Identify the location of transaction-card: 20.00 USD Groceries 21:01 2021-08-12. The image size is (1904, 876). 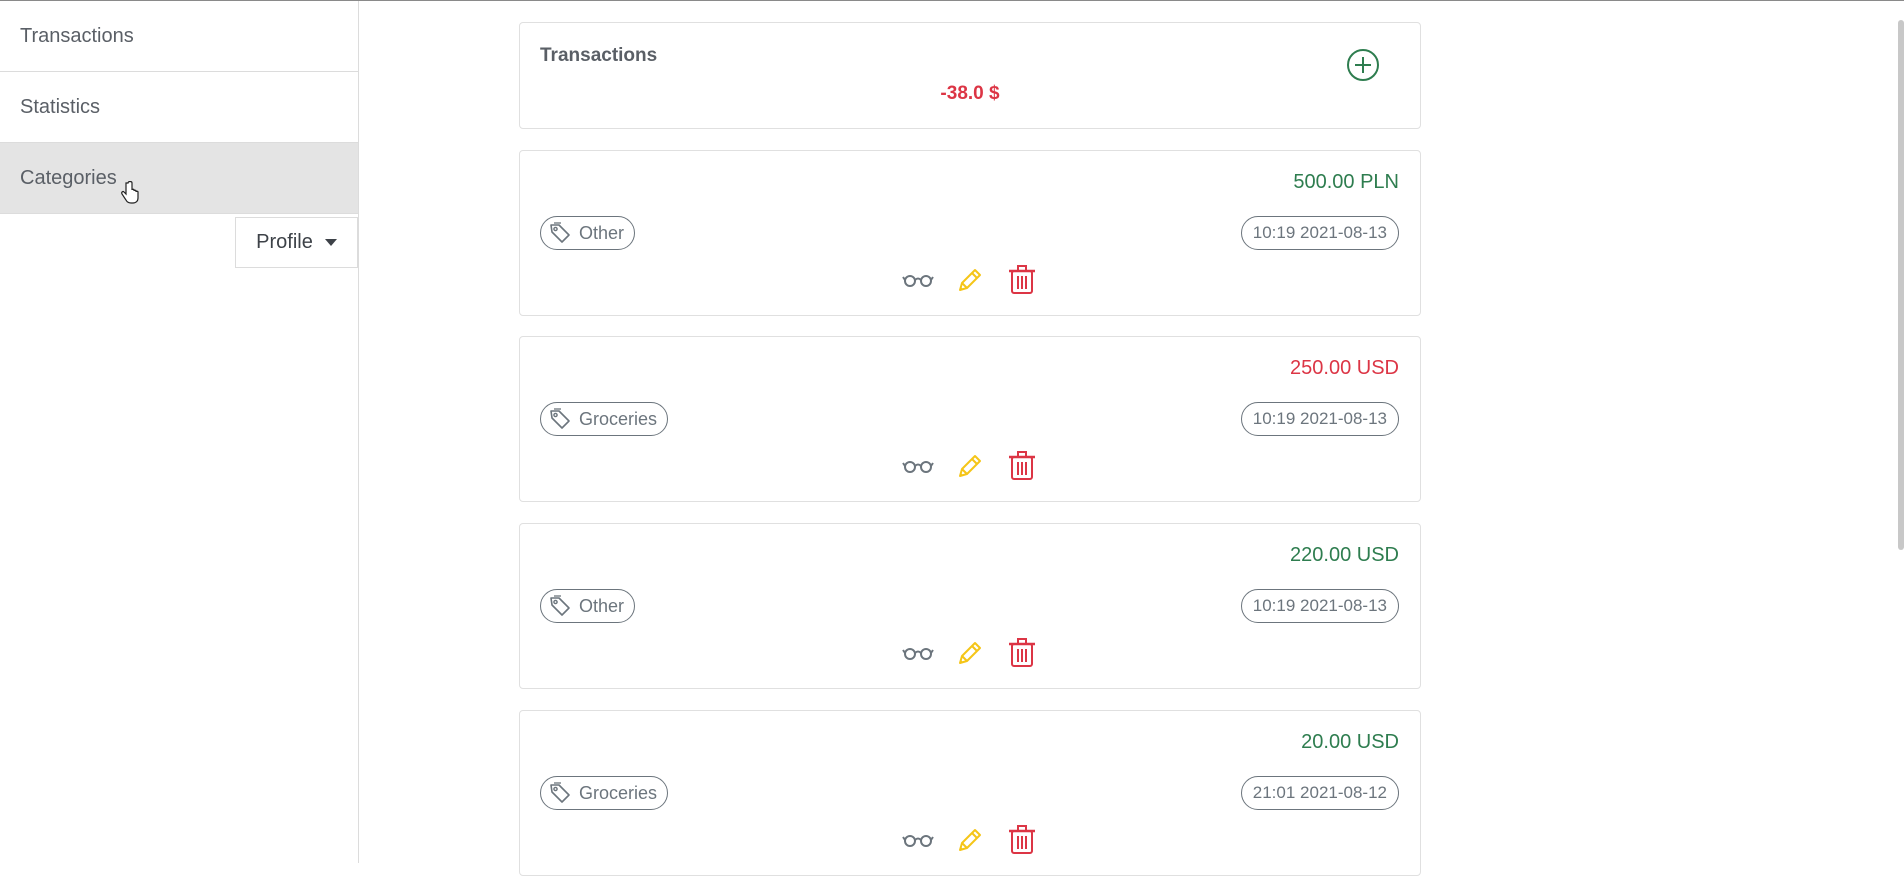
(970, 793).